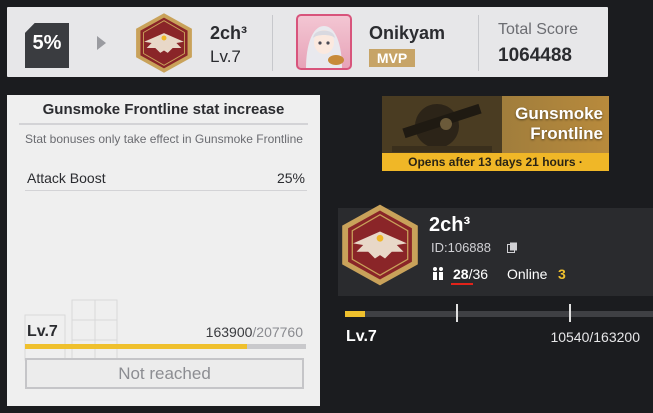 This screenshot has width=653, height=413. I want to click on rank-percent-badge: 5%, so click(47, 45).